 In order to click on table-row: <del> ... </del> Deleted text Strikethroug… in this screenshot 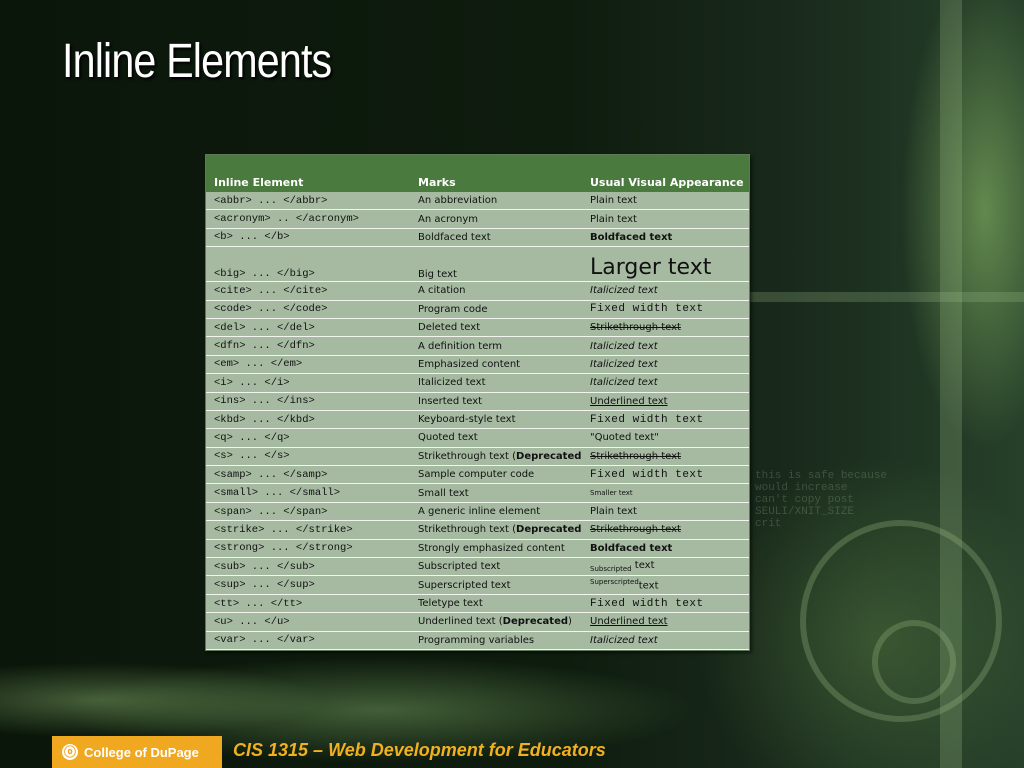, I will do `click(477, 328)`.